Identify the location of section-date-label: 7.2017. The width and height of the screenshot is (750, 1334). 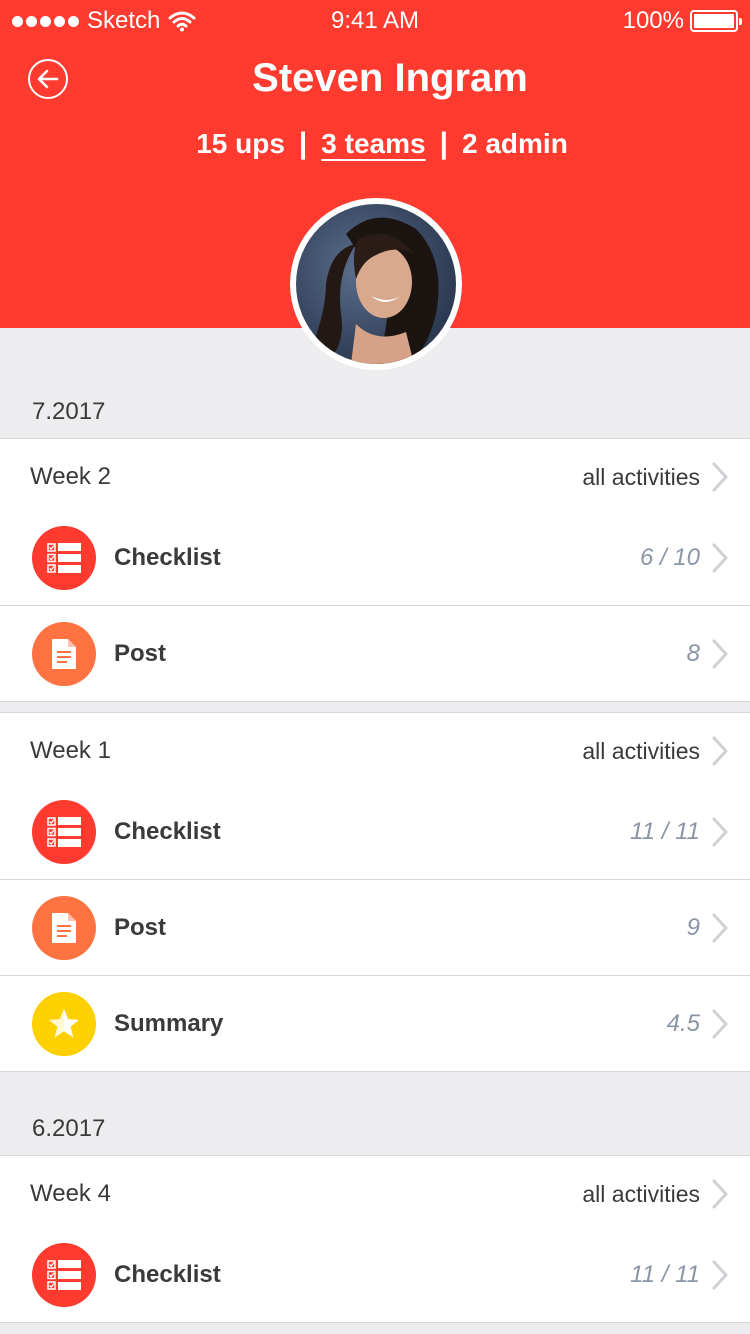
(69, 411).